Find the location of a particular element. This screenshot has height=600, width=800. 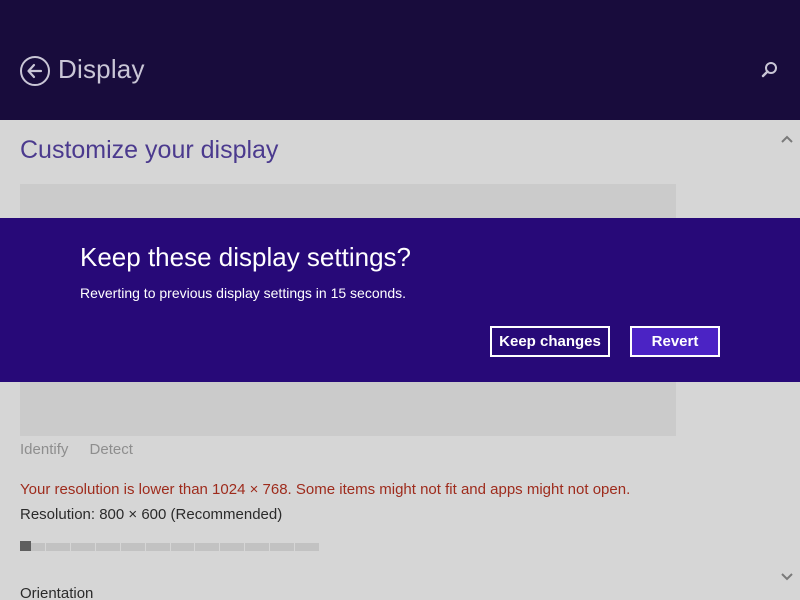

resolution-slider is located at coordinates (169, 546).